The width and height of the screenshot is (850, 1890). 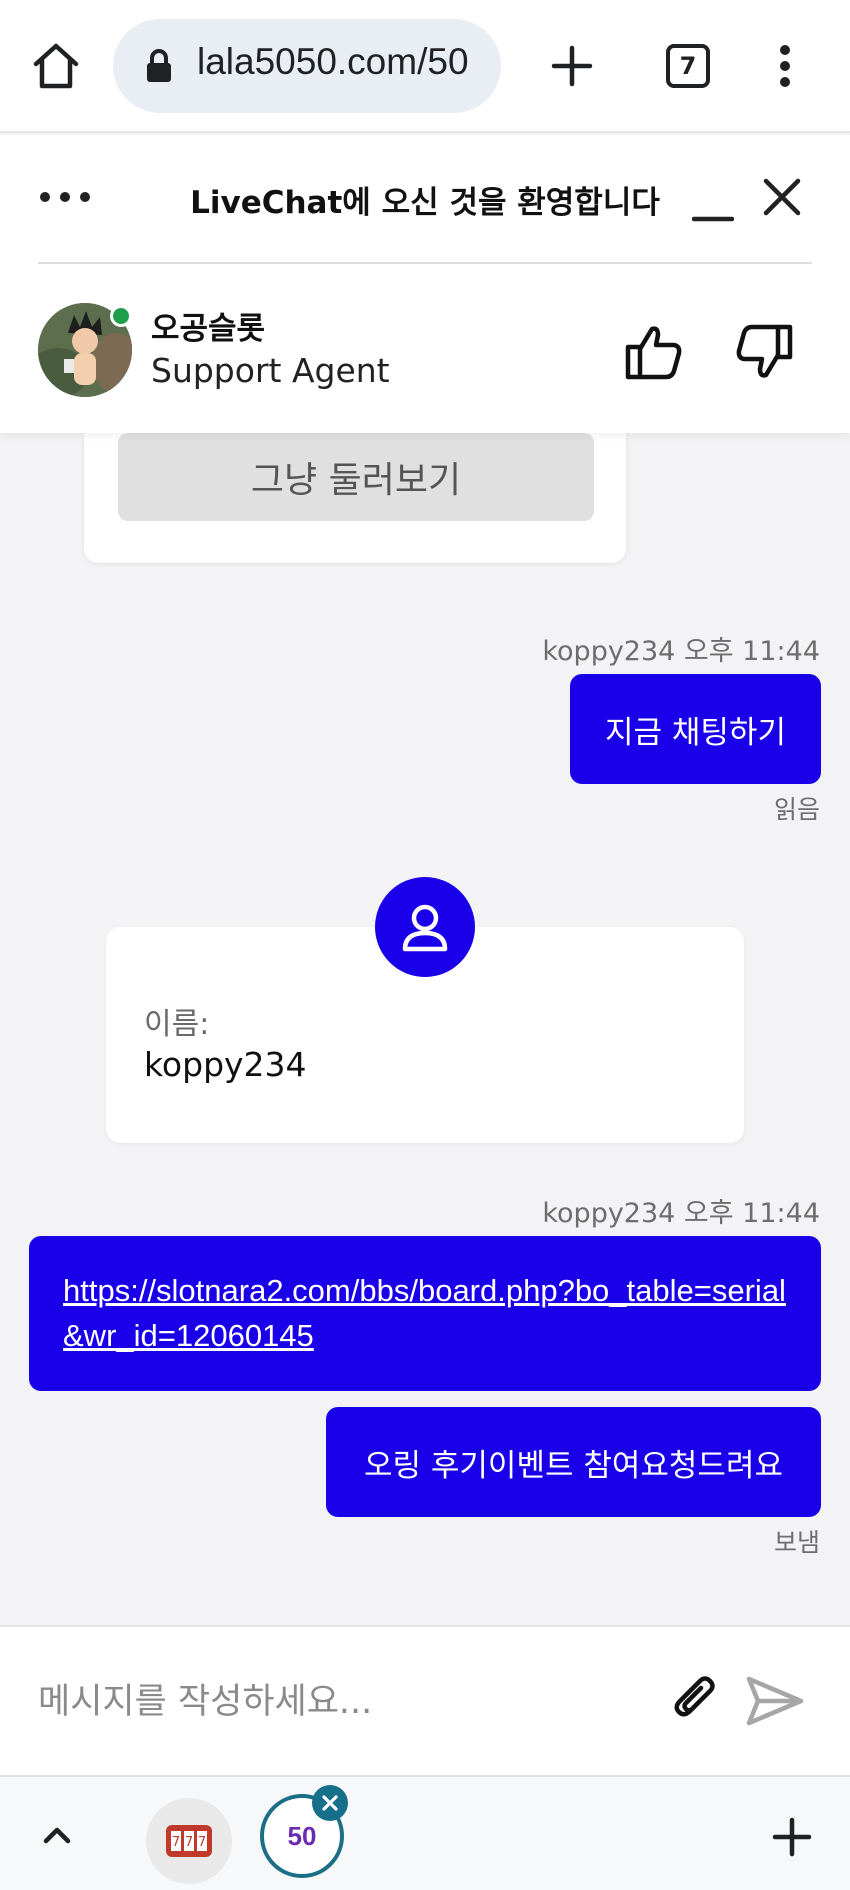 I want to click on site-tab-label: 50, so click(x=302, y=1835).